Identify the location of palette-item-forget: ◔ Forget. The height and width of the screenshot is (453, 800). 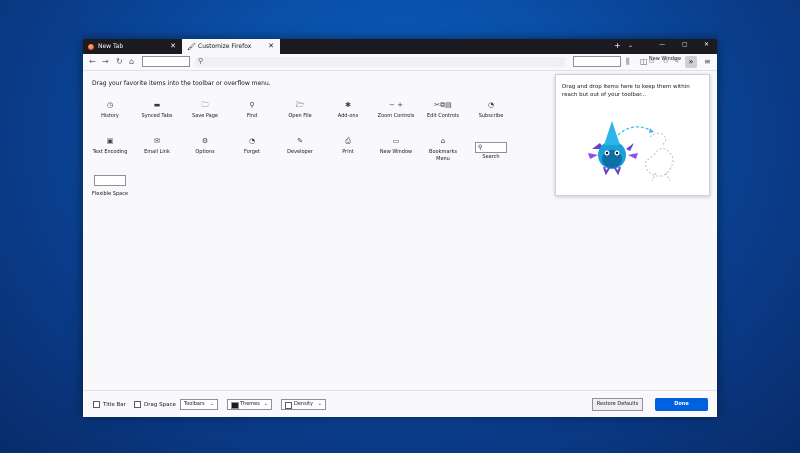
(252, 146).